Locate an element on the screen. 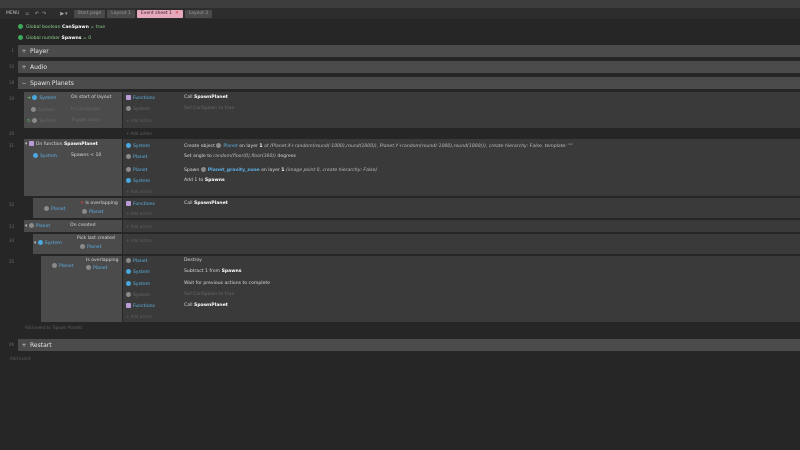 This screenshot has width=800, height=450. line-number: 32 is located at coordinates (11, 204).